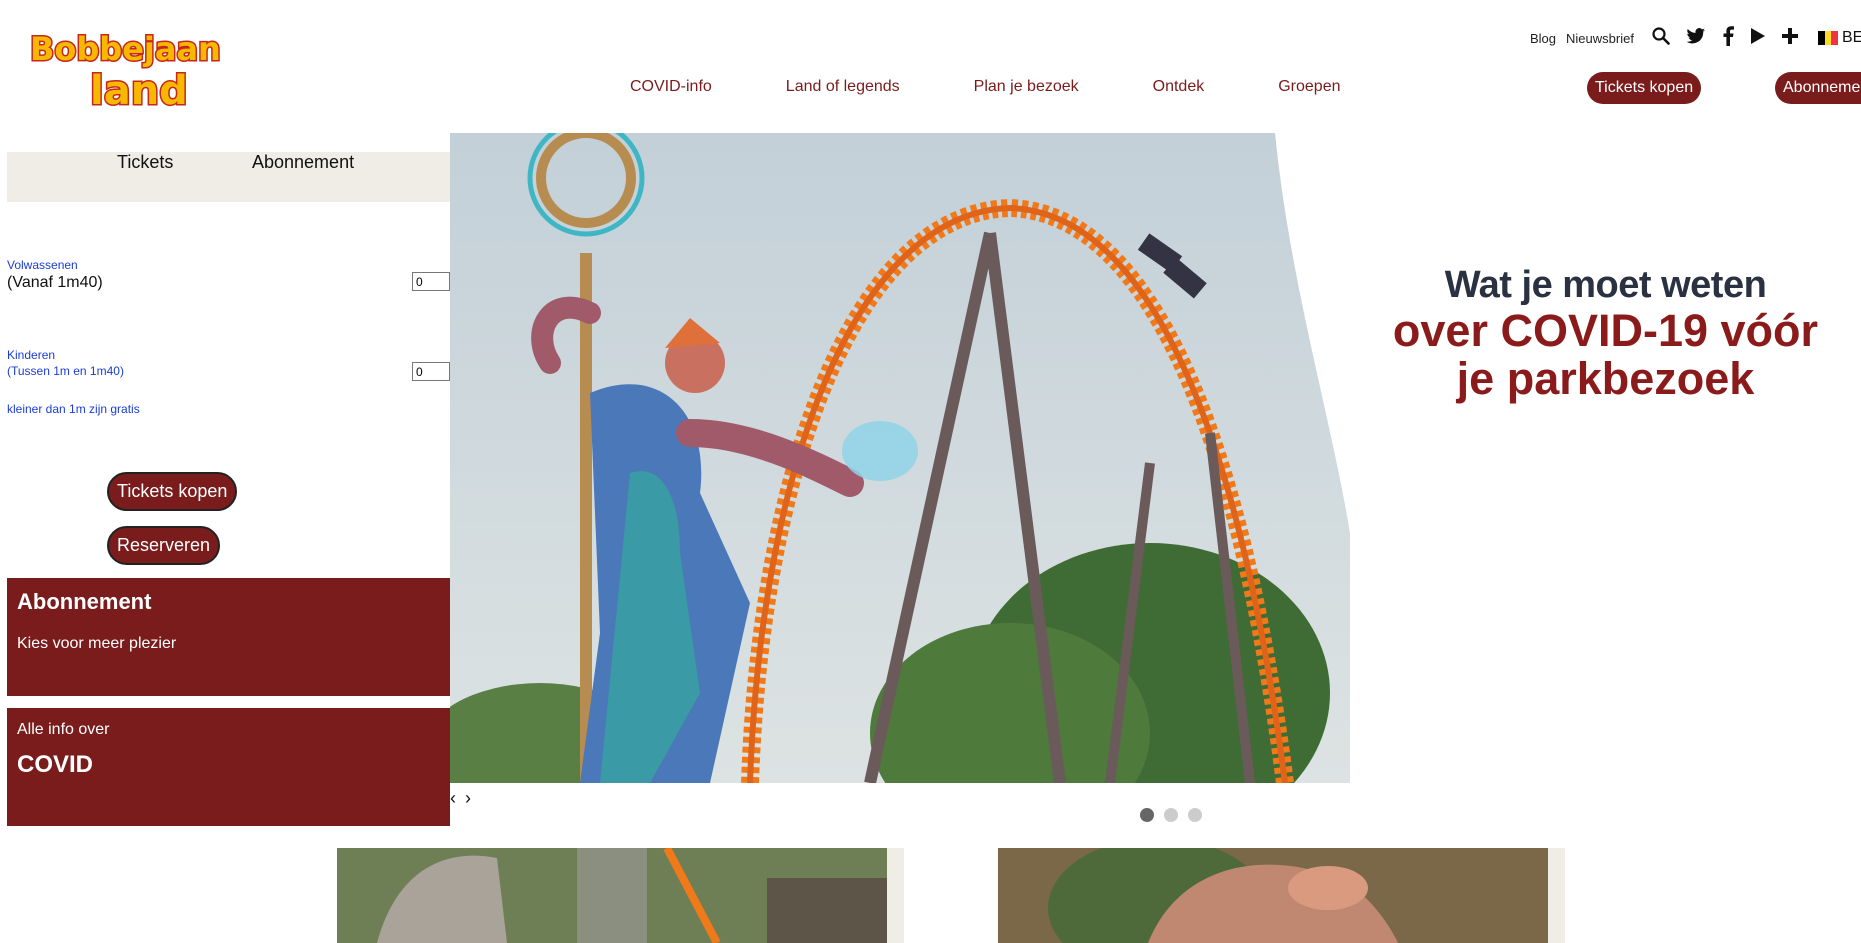 This screenshot has height=943, width=1861. Describe the element at coordinates (460, 798) in the screenshot. I see `slider-arrows: ‹ ›` at that location.